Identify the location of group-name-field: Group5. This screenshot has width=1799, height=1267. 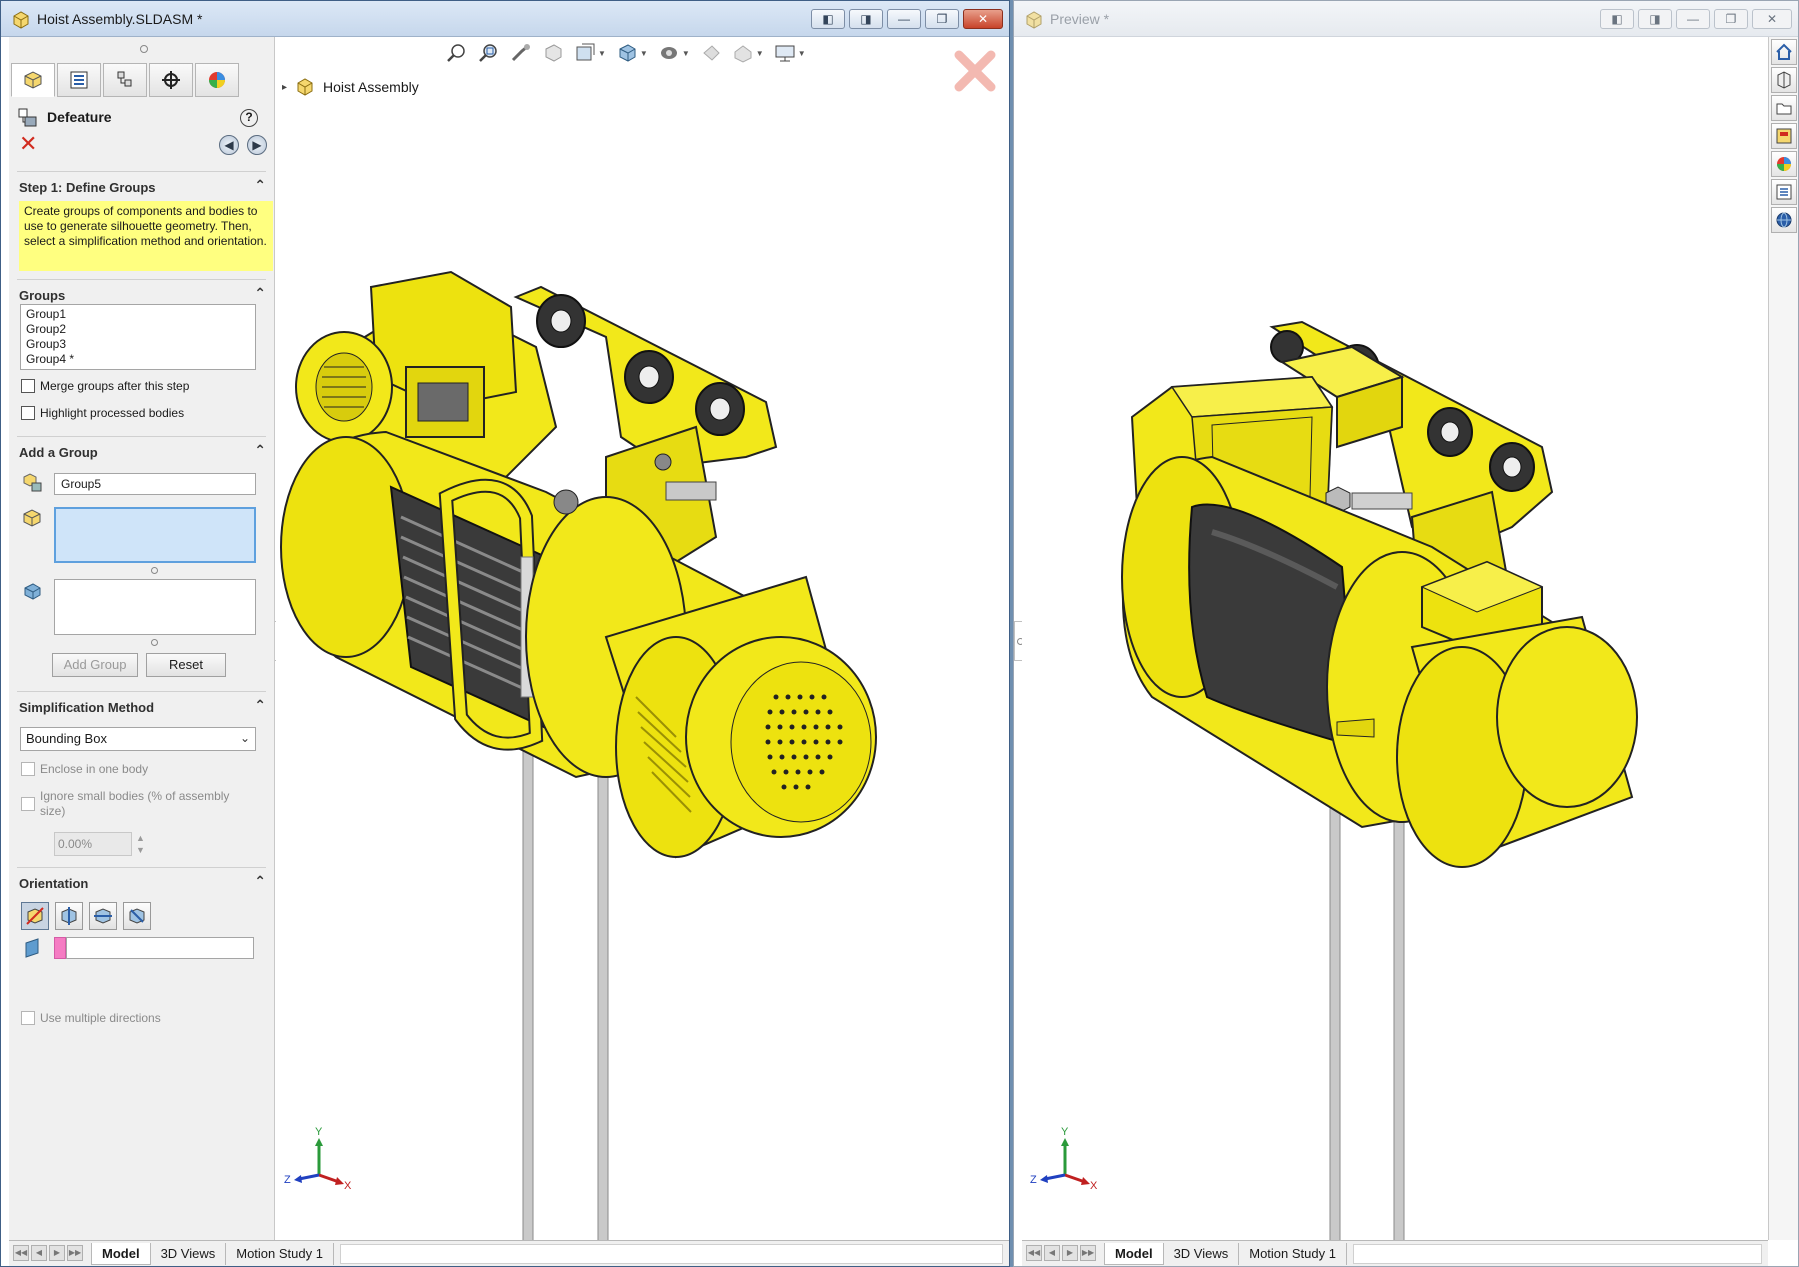
(155, 484).